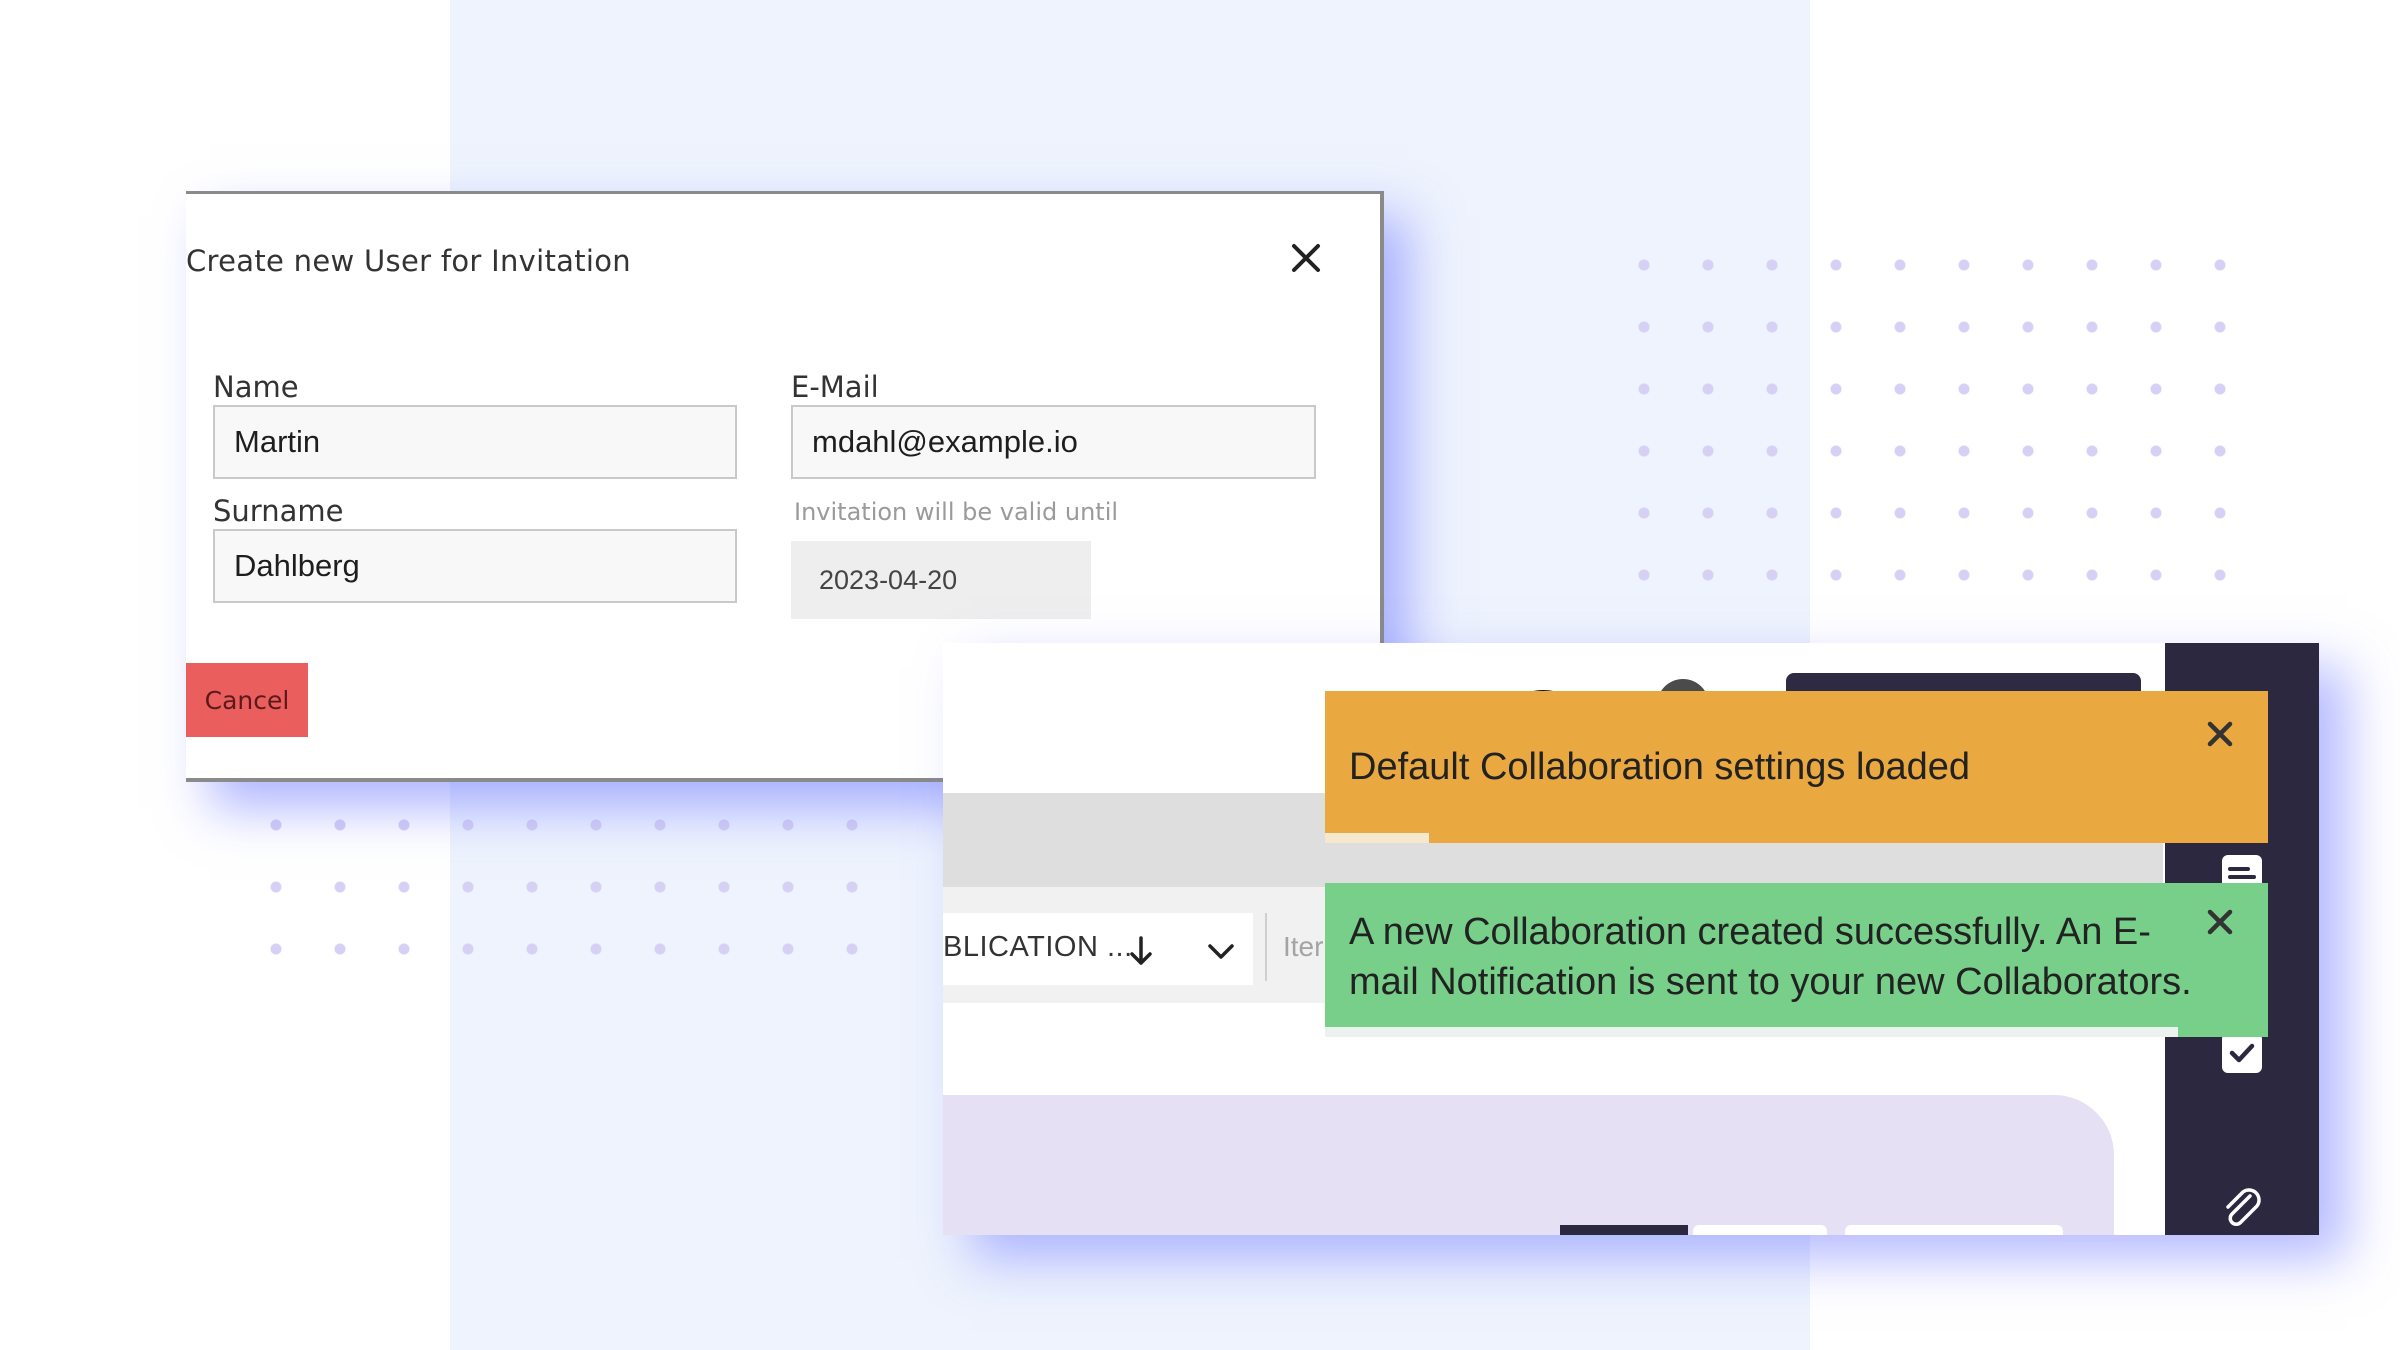  Describe the element at coordinates (1266, 947) in the screenshot. I see `divider` at that location.